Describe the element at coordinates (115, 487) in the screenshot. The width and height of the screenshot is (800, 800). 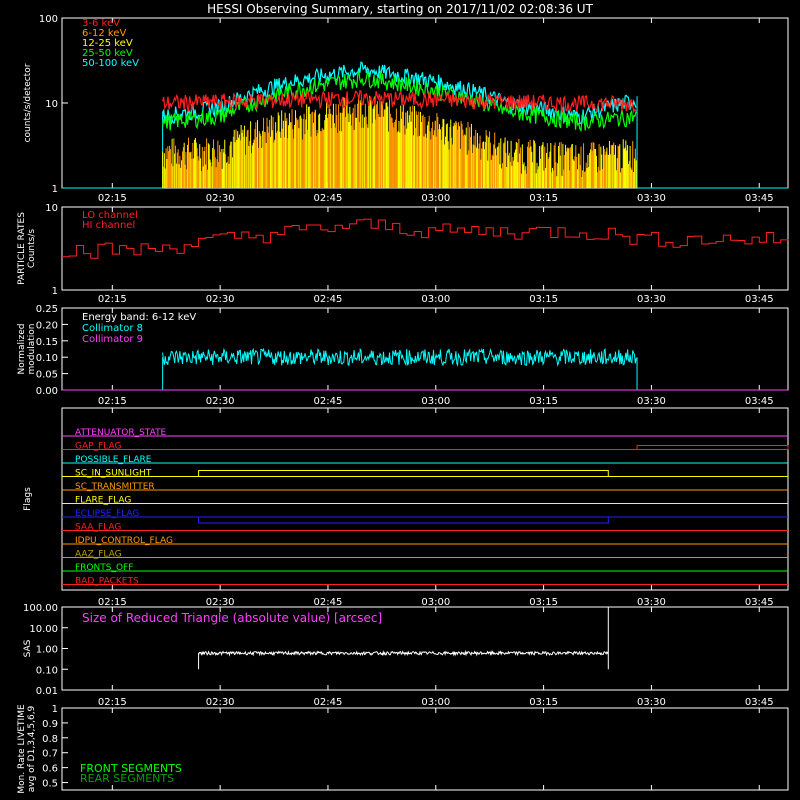
I see `flag-label: SC_TRANSMITTER` at that location.